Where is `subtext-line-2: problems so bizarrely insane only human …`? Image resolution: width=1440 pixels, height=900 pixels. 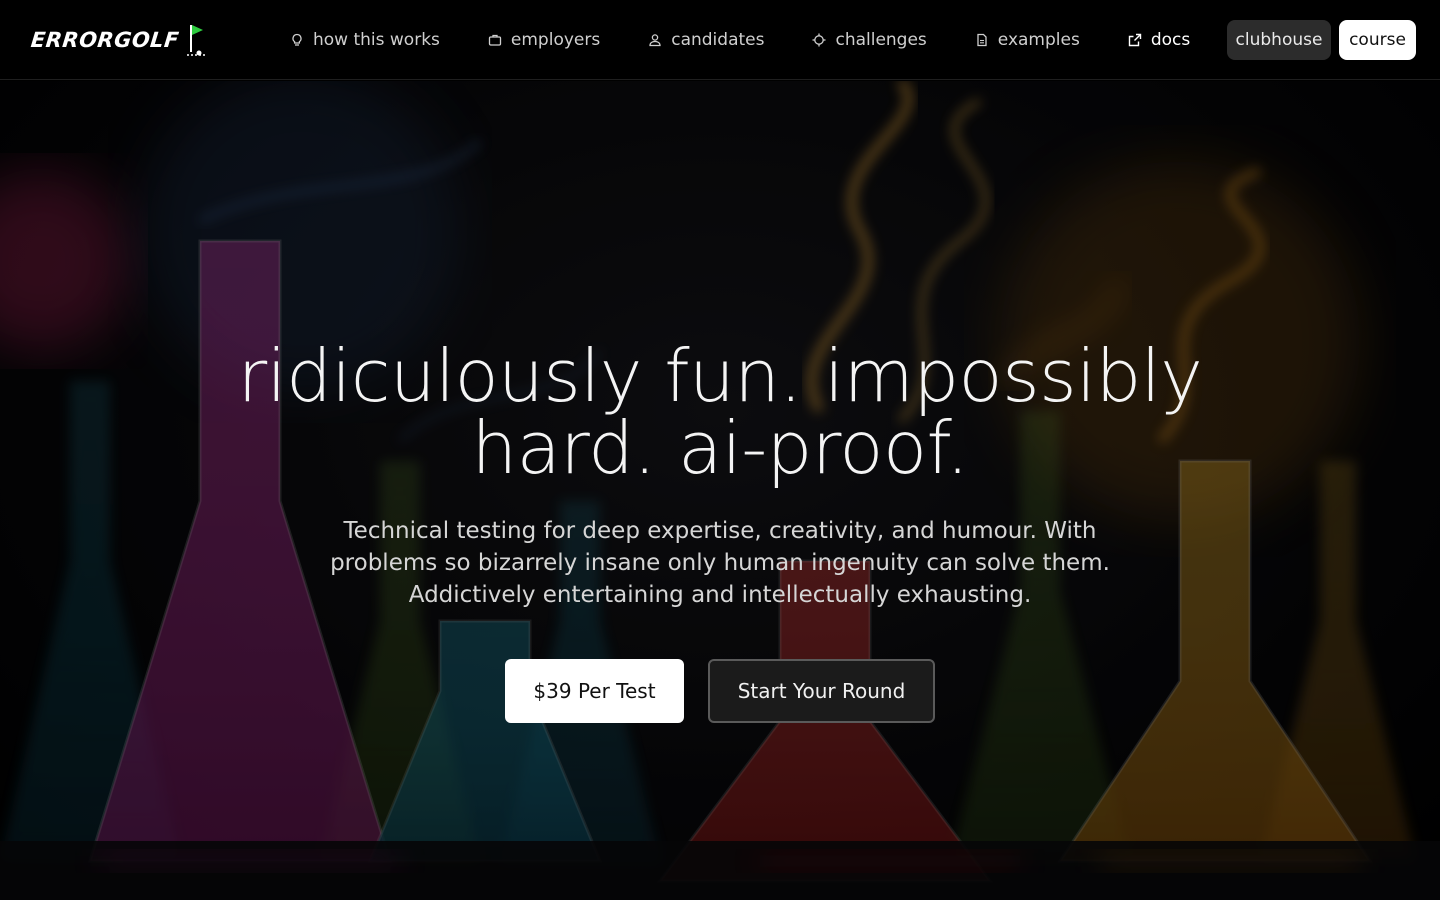 subtext-line-2: problems so bizarrely insane only human … is located at coordinates (720, 563).